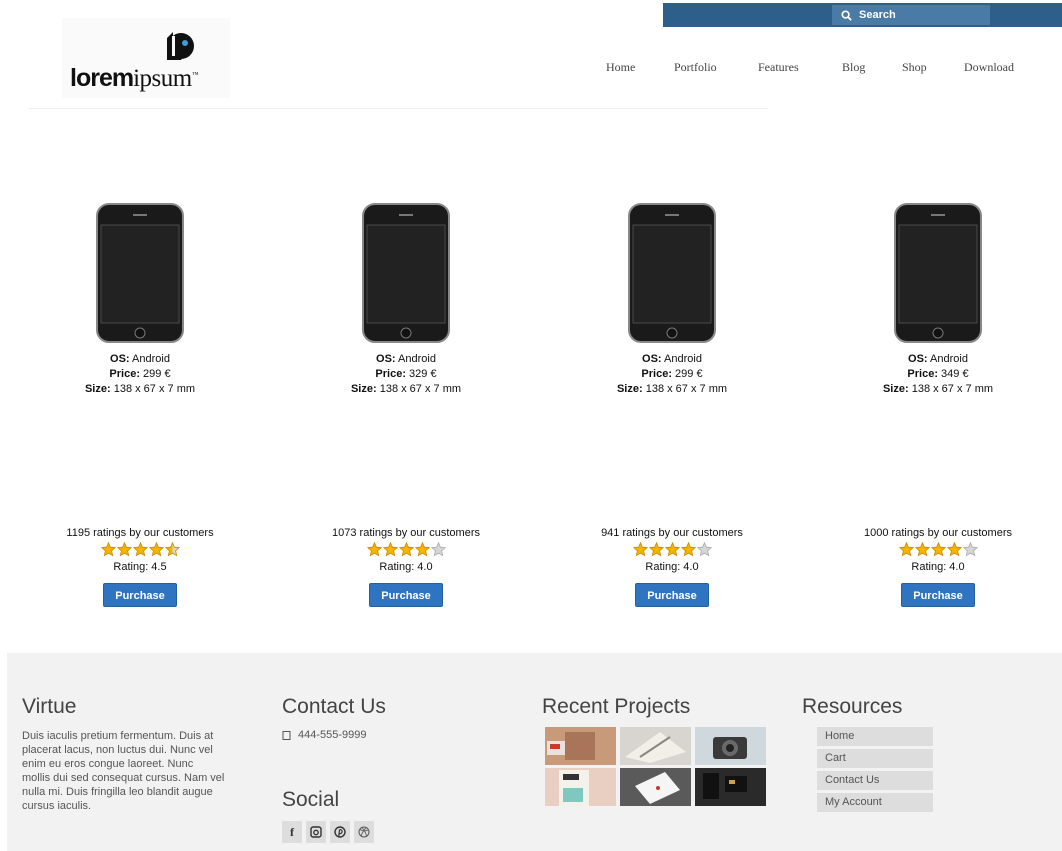 The height and width of the screenshot is (851, 1062). Describe the element at coordinates (292, 832) in the screenshot. I see `facebook-icon: f` at that location.